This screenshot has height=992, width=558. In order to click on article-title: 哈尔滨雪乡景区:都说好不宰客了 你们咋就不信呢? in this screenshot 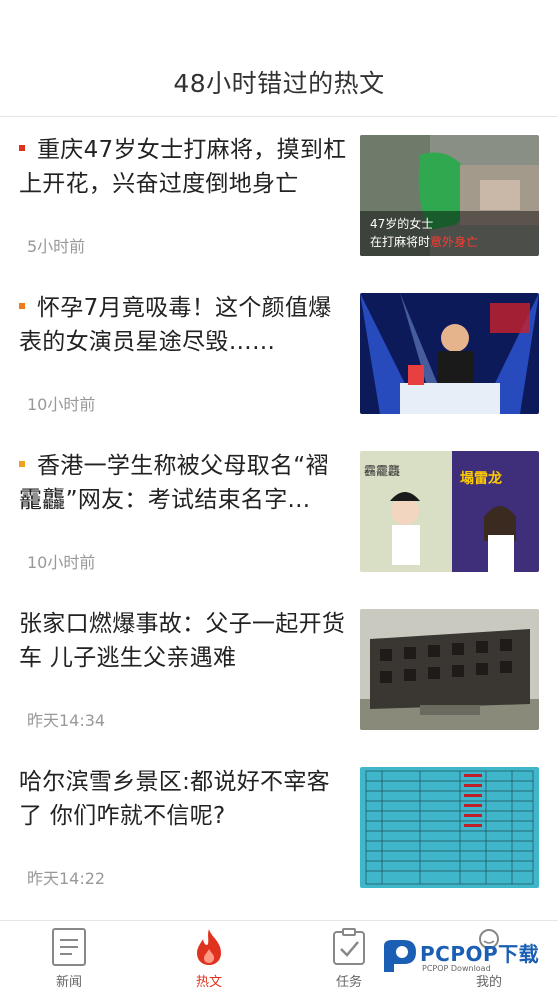, I will do `click(183, 799)`.